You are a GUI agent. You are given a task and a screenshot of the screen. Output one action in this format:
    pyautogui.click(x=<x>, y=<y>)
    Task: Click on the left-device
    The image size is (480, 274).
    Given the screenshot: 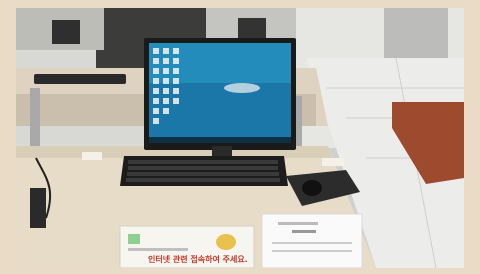 What is the action you would take?
    pyautogui.click(x=38, y=208)
    